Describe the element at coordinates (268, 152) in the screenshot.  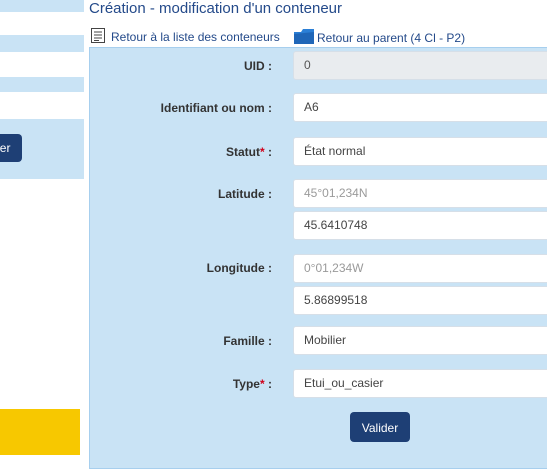
I see `status-label-colon: :` at that location.